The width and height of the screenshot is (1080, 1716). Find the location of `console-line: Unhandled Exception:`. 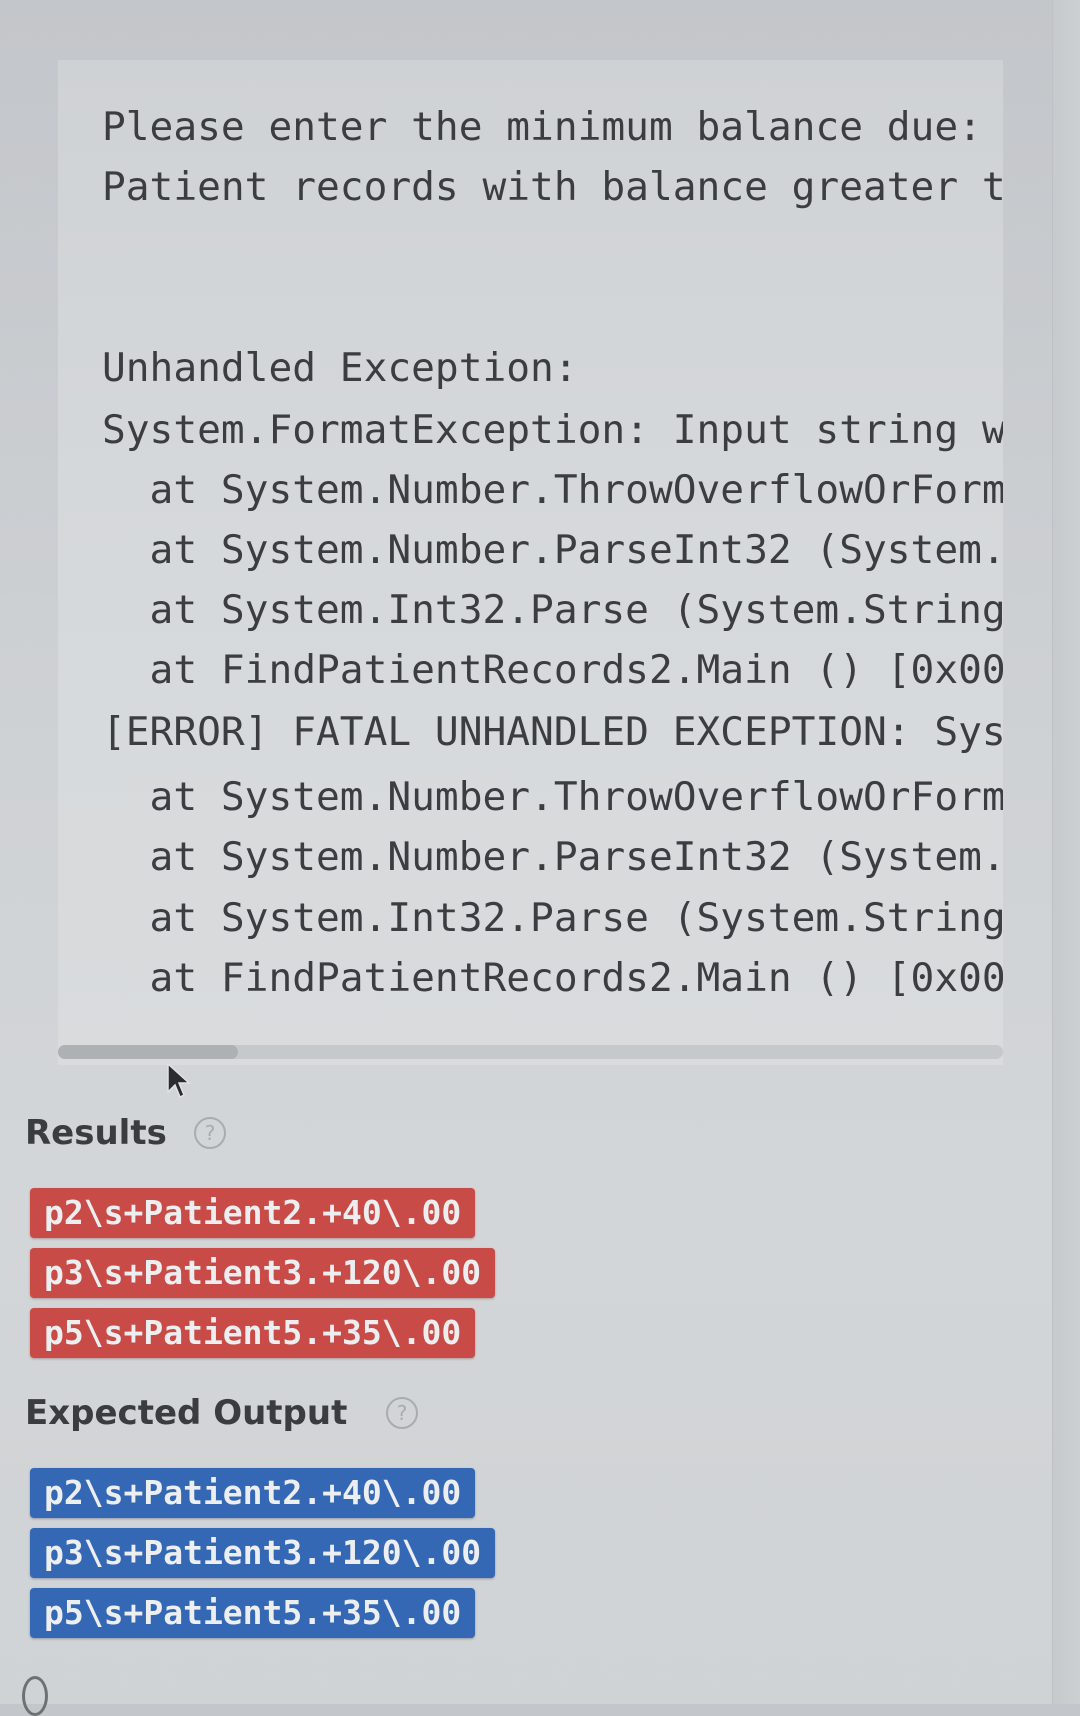

console-line: Unhandled Exception: is located at coordinates (340, 368).